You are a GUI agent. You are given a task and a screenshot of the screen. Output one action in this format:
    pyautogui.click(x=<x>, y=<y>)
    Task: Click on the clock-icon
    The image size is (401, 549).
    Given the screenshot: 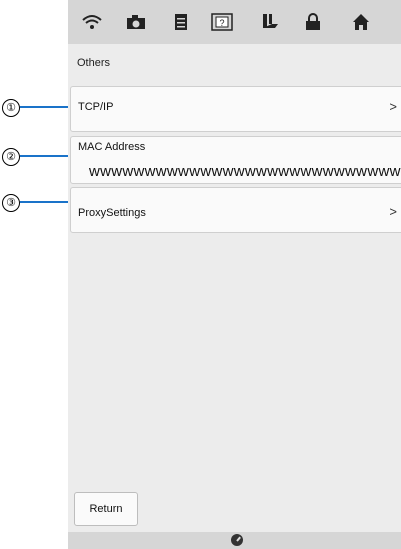 What is the action you would take?
    pyautogui.click(x=237, y=540)
    